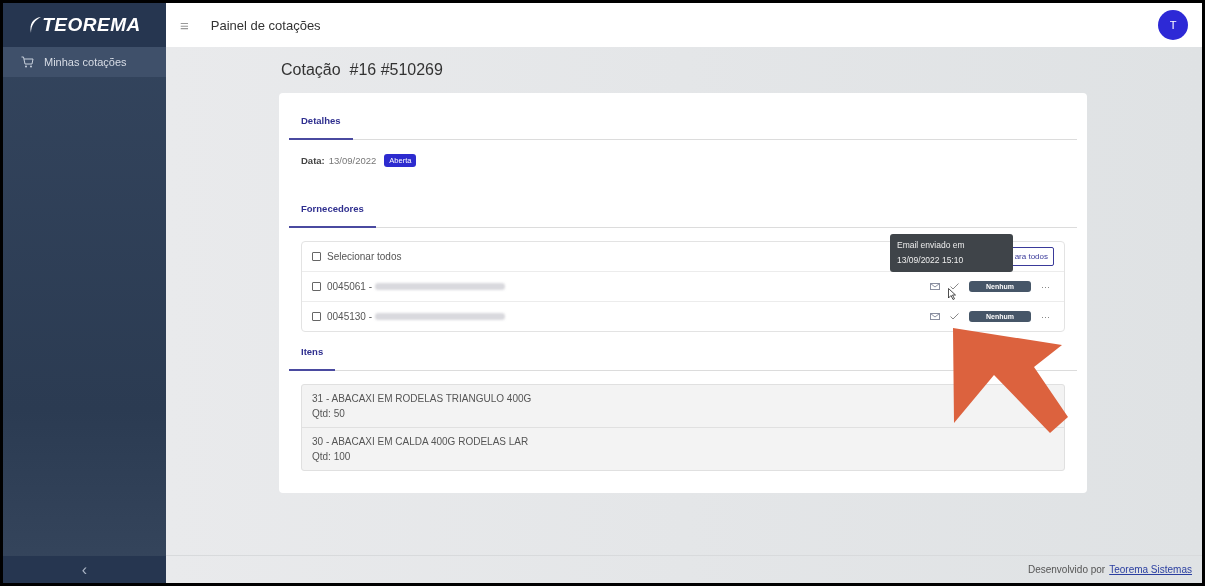 The height and width of the screenshot is (586, 1205). What do you see at coordinates (332, 457) in the screenshot?
I see `item-quantity: Qtd: 100` at bounding box center [332, 457].